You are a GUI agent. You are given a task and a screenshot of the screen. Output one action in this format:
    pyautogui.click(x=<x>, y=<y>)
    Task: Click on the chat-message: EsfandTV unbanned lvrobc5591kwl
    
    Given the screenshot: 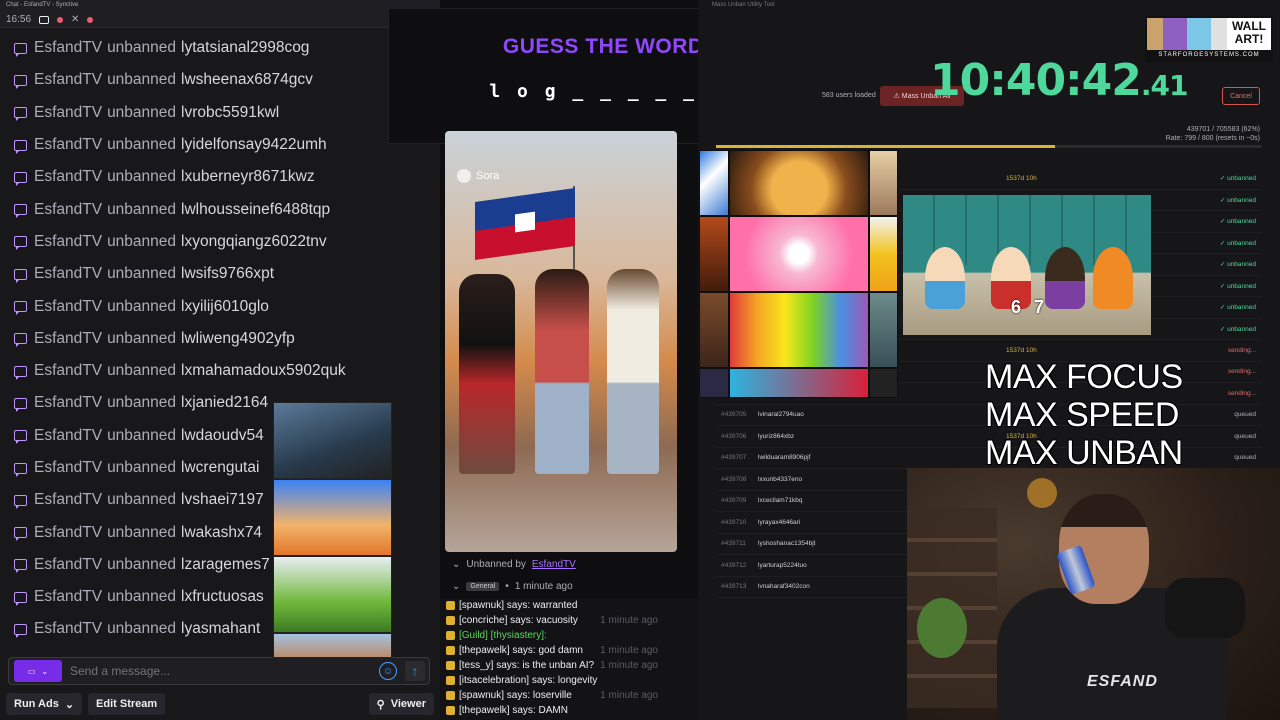 What is the action you would take?
    pyautogui.click(x=220, y=113)
    